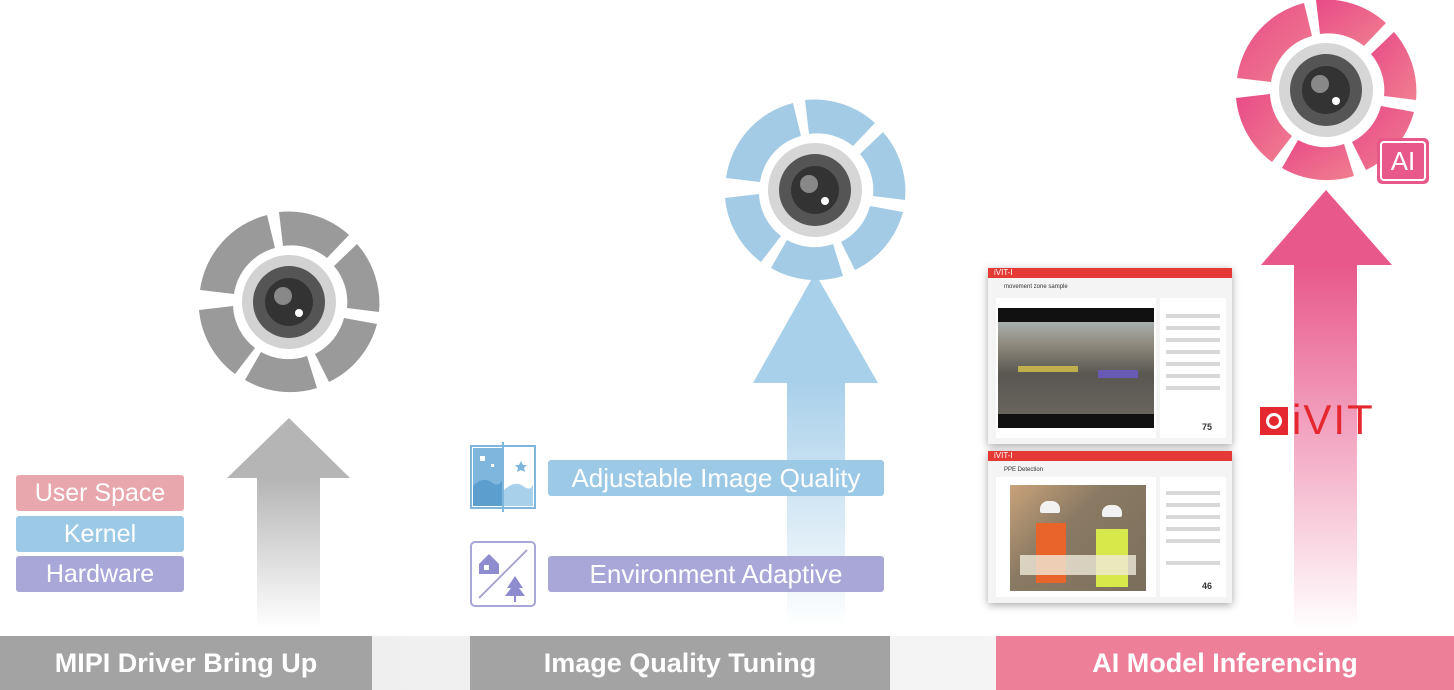 Image resolution: width=1454 pixels, height=690 pixels. Describe the element at coordinates (186, 663) in the screenshot. I see `stage-label-mipi-driver: MIPI Driver Bring Up` at that location.